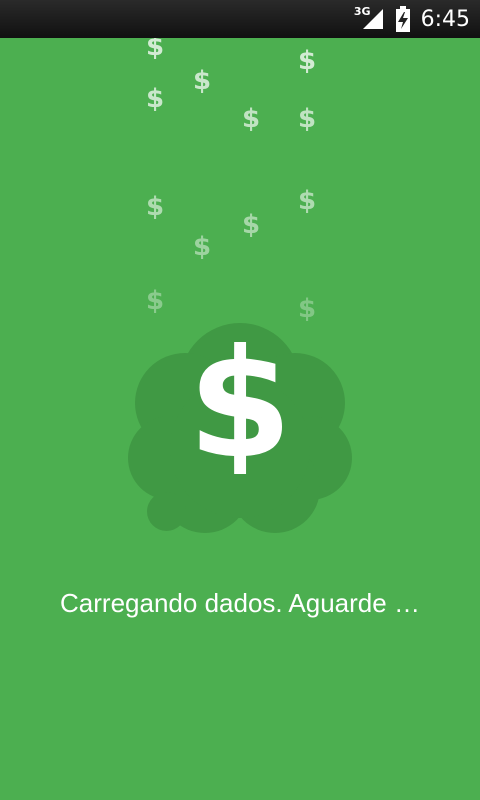 This screenshot has height=800, width=480. Describe the element at coordinates (403, 19) in the screenshot. I see `battery-icon` at that location.